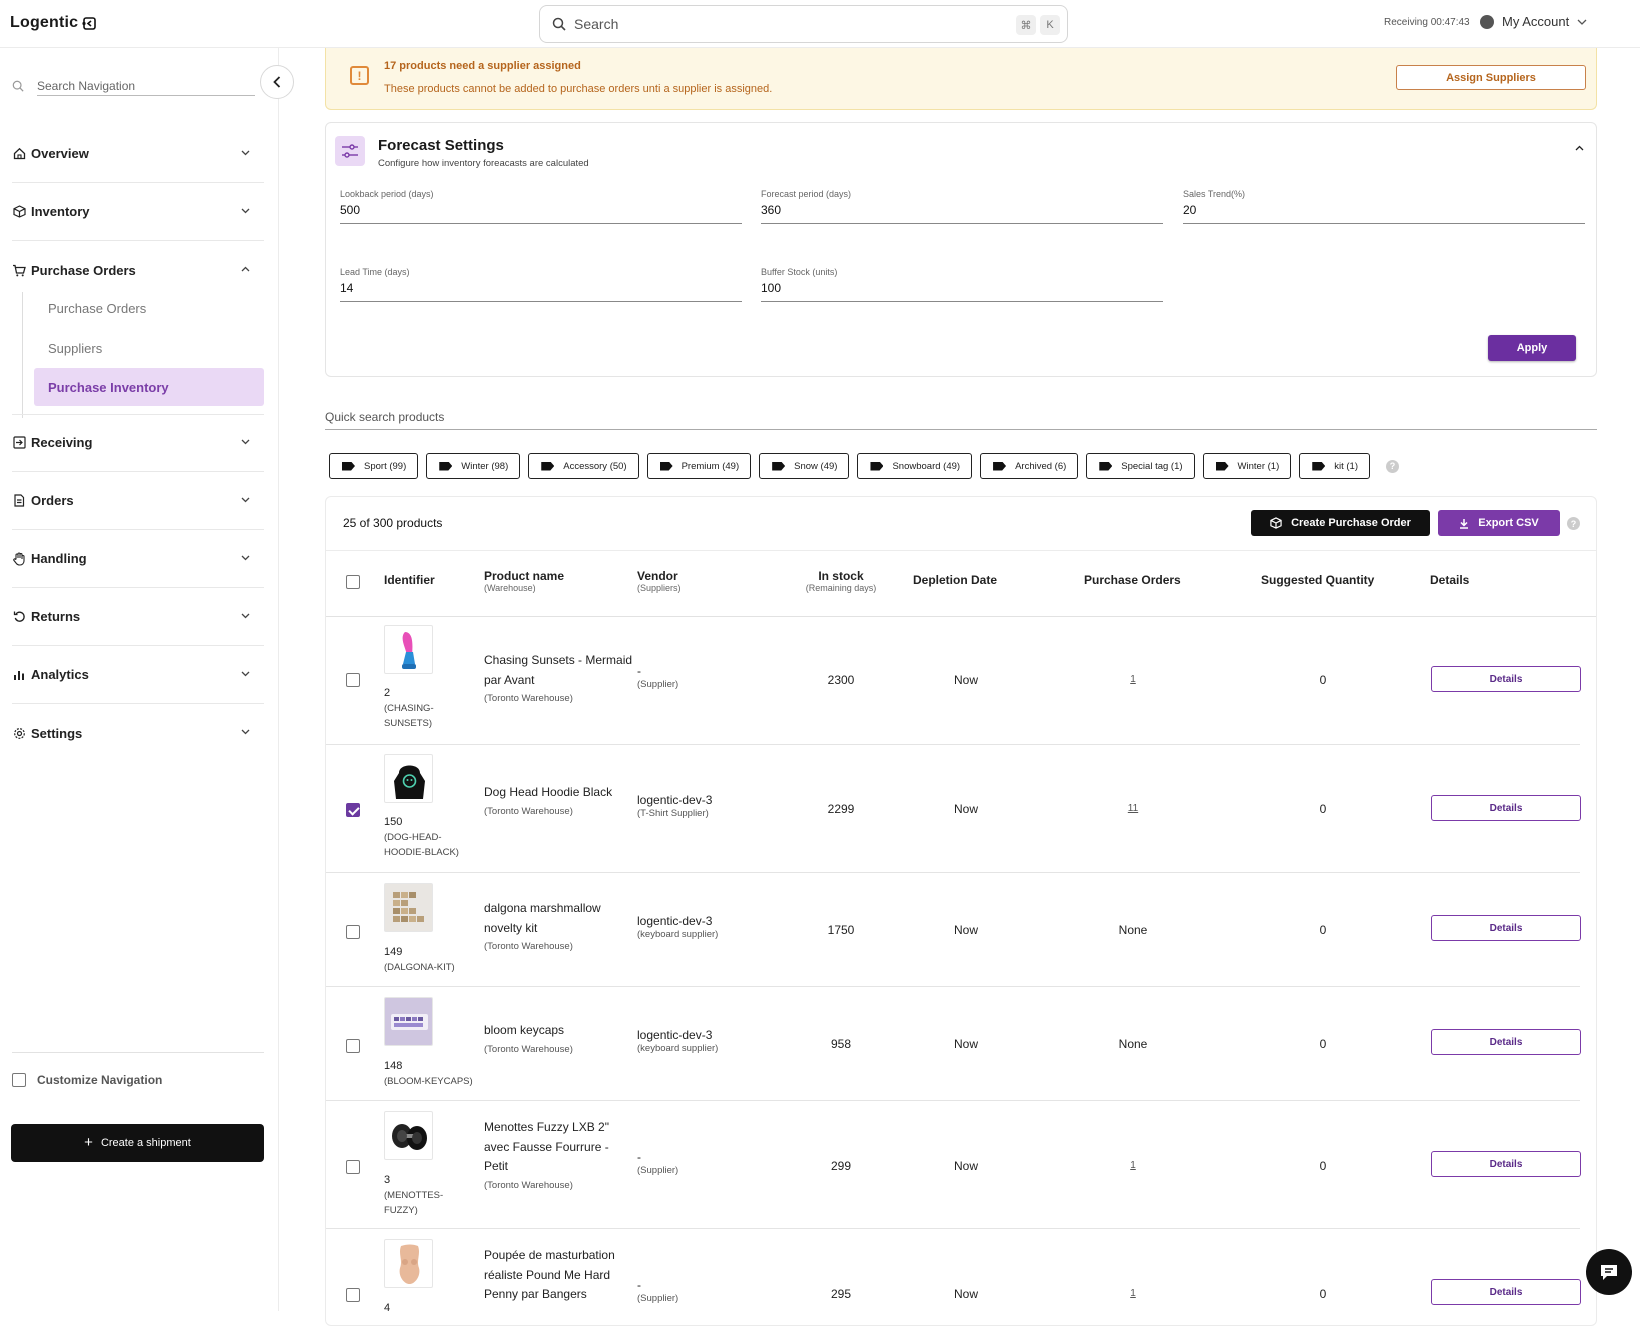 The image size is (1640, 1326). What do you see at coordinates (1499, 523) in the screenshot?
I see `export-csv-button: Export CSV` at bounding box center [1499, 523].